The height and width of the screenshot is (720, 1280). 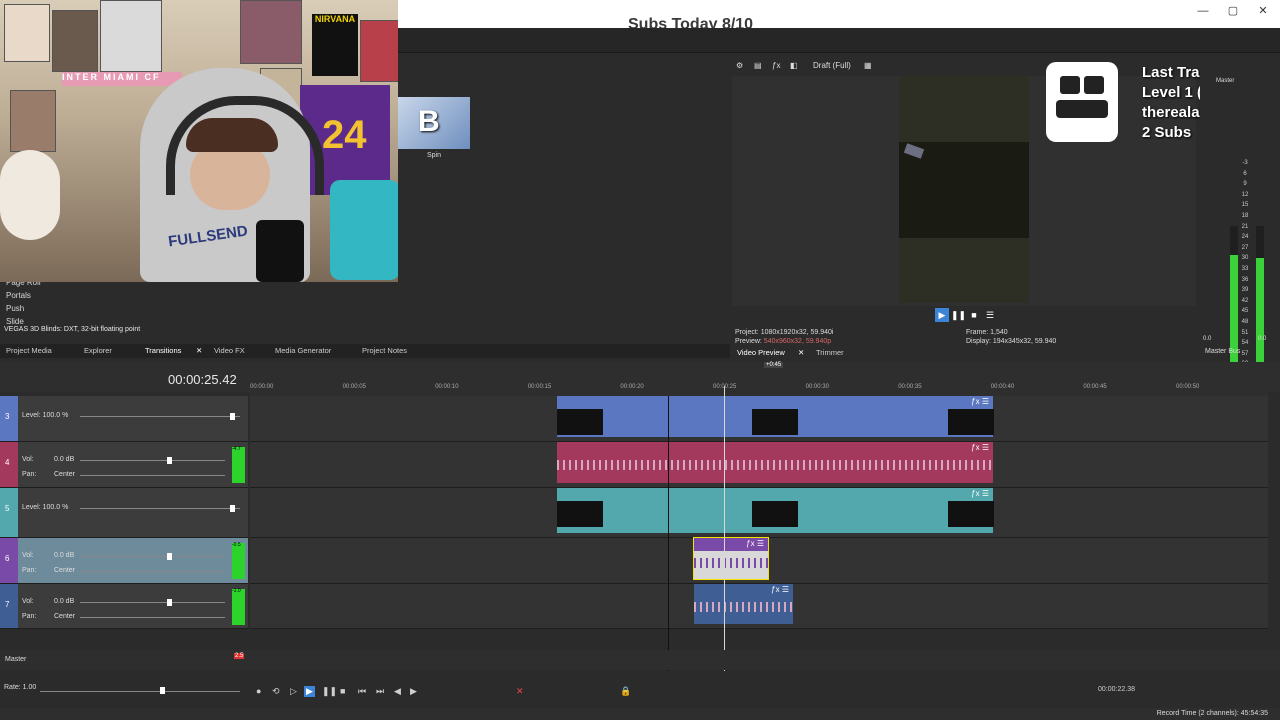 What do you see at coordinates (124, 419) in the screenshot?
I see `track-header-3: 3 Level: 100.0 %` at bounding box center [124, 419].